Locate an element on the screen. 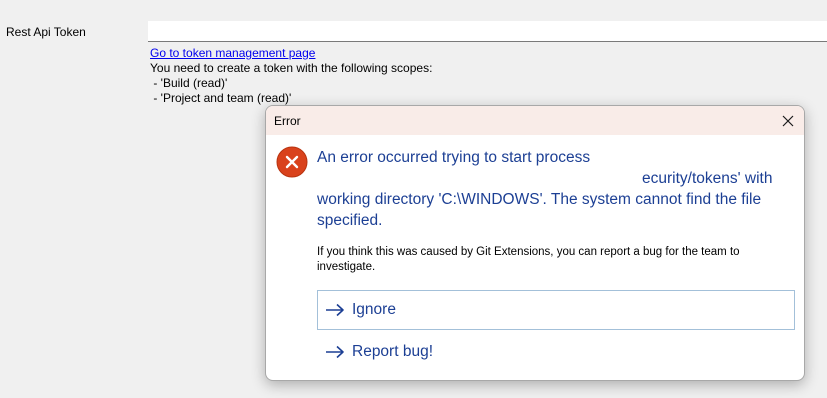  close-button is located at coordinates (788, 120).